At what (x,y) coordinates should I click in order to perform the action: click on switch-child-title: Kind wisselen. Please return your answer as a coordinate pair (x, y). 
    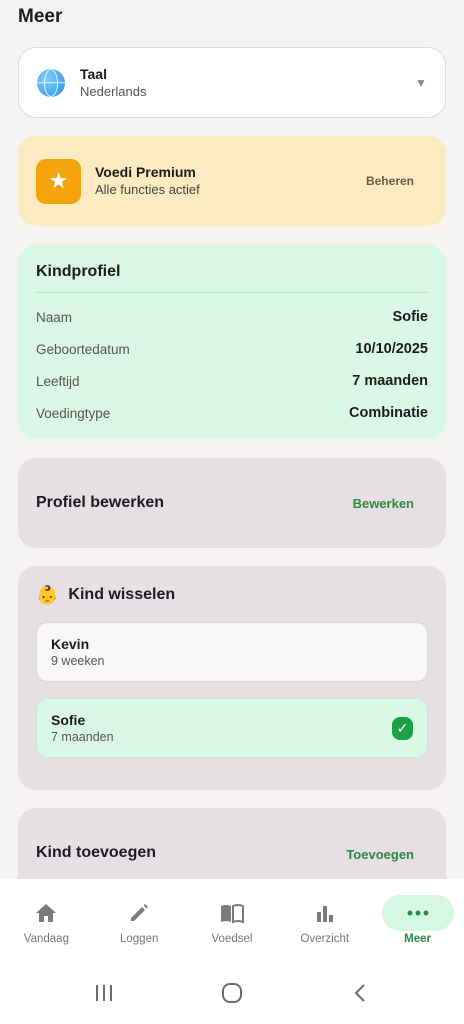
    Looking at the image, I should click on (122, 594).